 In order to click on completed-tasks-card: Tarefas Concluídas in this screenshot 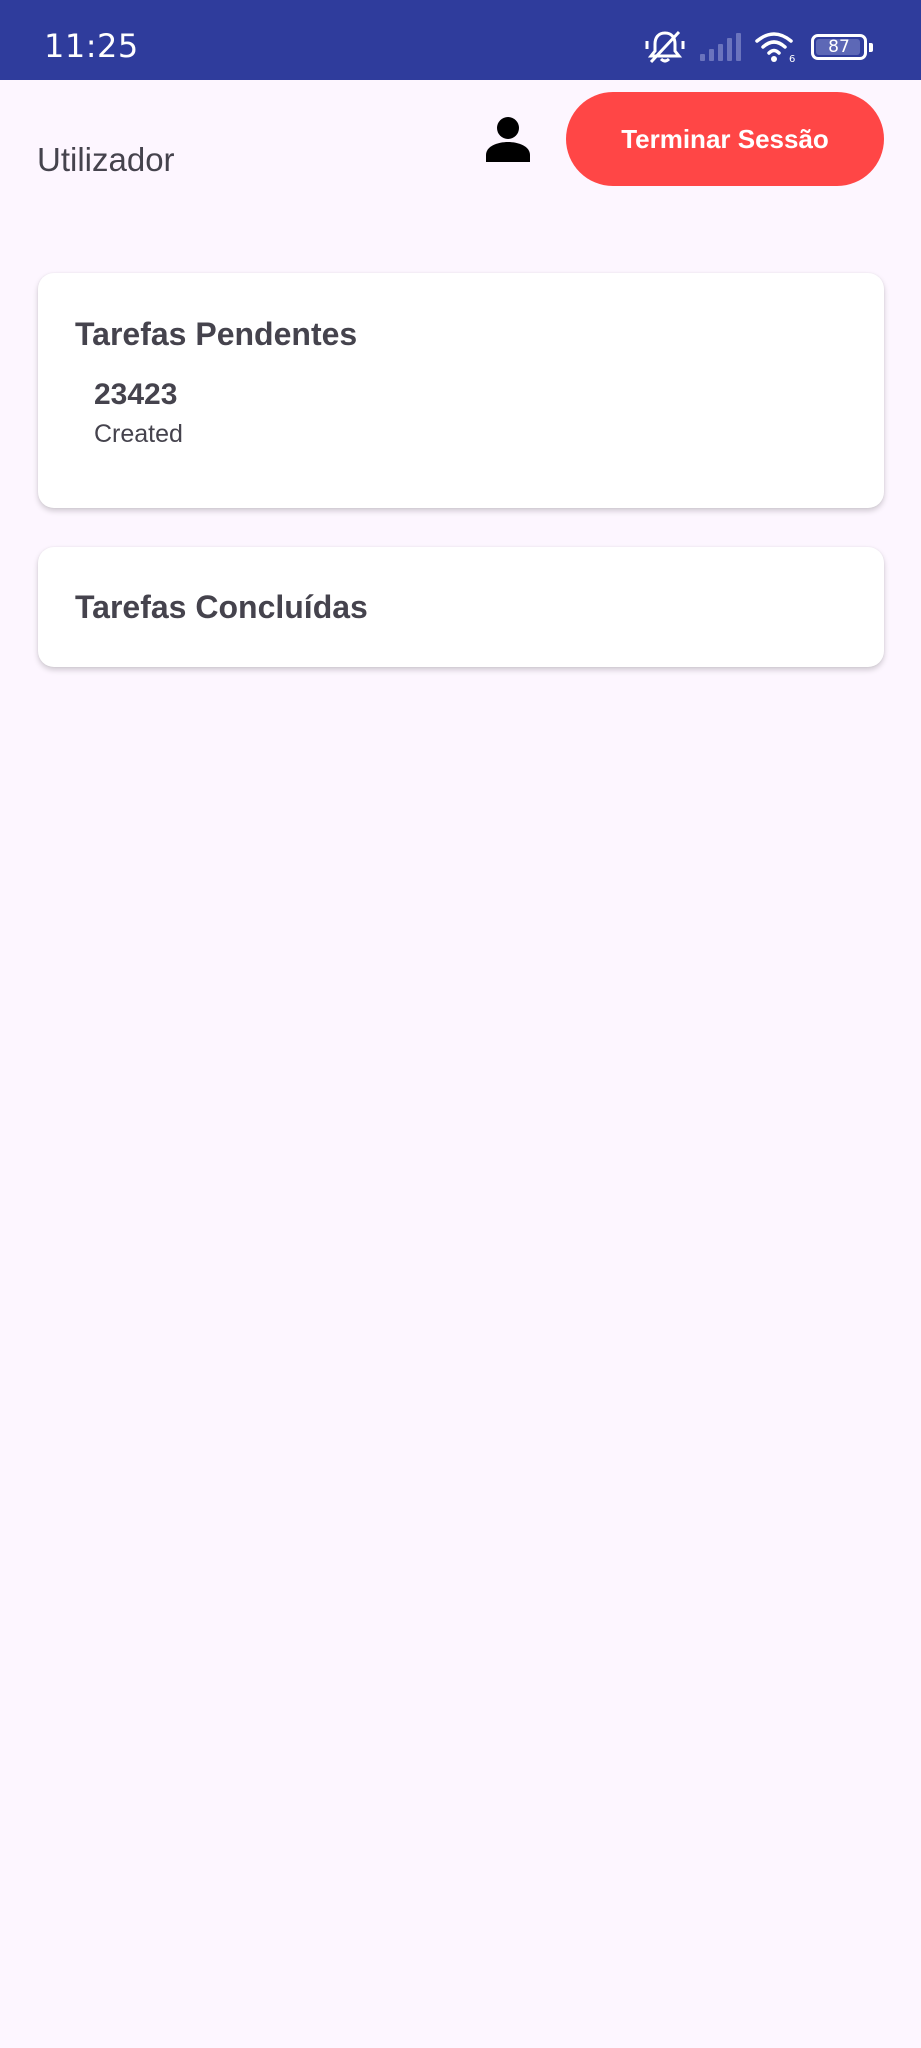, I will do `click(461, 607)`.